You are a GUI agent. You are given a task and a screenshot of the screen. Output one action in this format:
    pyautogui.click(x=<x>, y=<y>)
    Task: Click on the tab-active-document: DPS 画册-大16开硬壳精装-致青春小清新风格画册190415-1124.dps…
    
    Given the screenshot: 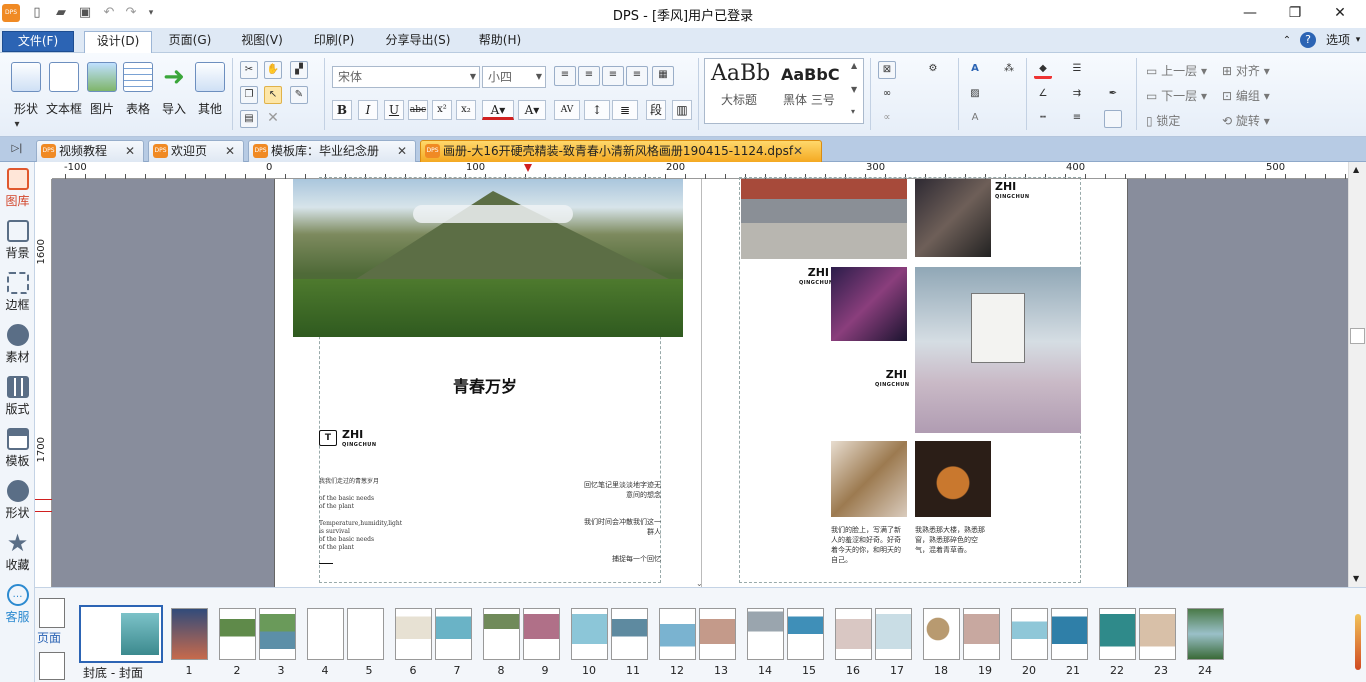 What is the action you would take?
    pyautogui.click(x=621, y=151)
    